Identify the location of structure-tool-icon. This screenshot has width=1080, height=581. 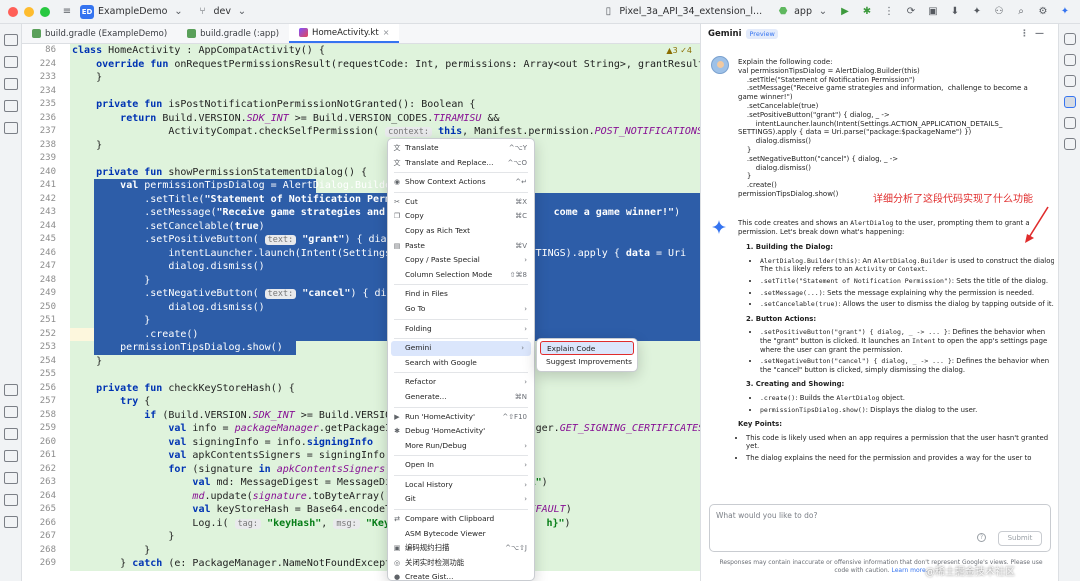
(10, 106).